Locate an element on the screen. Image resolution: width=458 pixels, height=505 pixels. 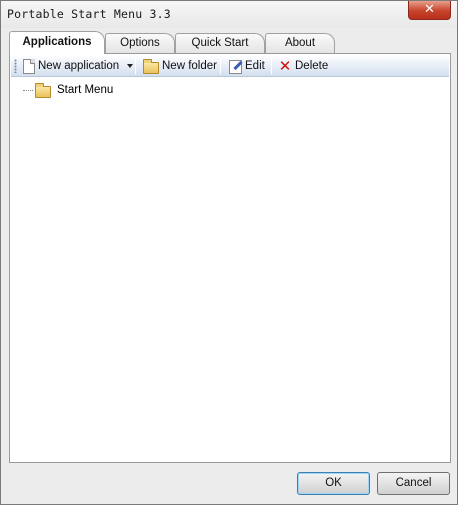
tab-quick-start: Quick Start is located at coordinates (220, 43).